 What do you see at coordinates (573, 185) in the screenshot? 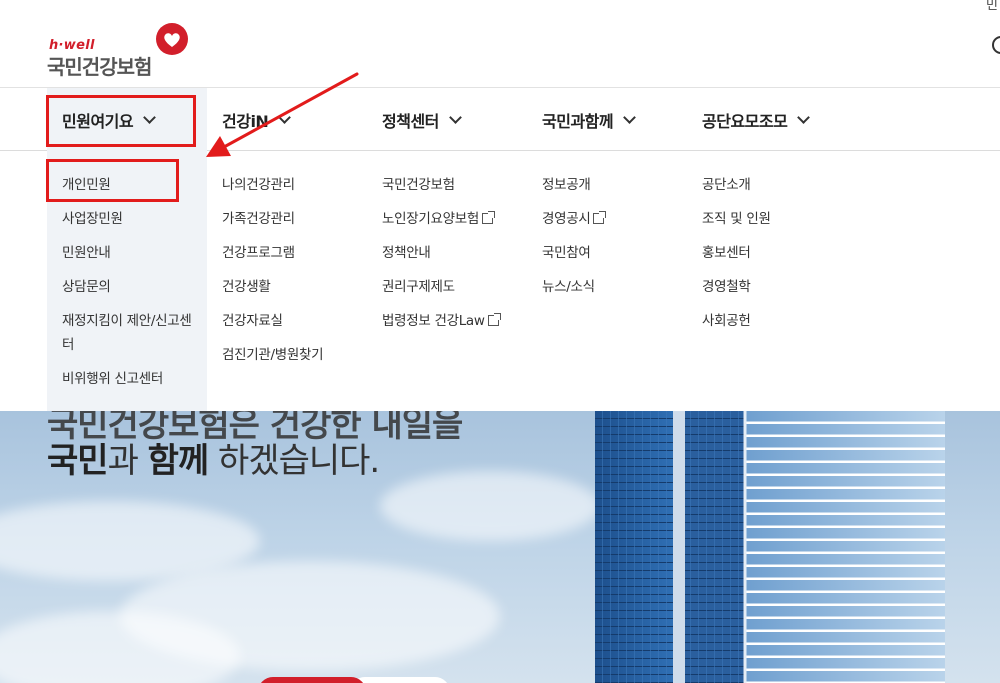
I see `submenu-item: 정보공개` at bounding box center [573, 185].